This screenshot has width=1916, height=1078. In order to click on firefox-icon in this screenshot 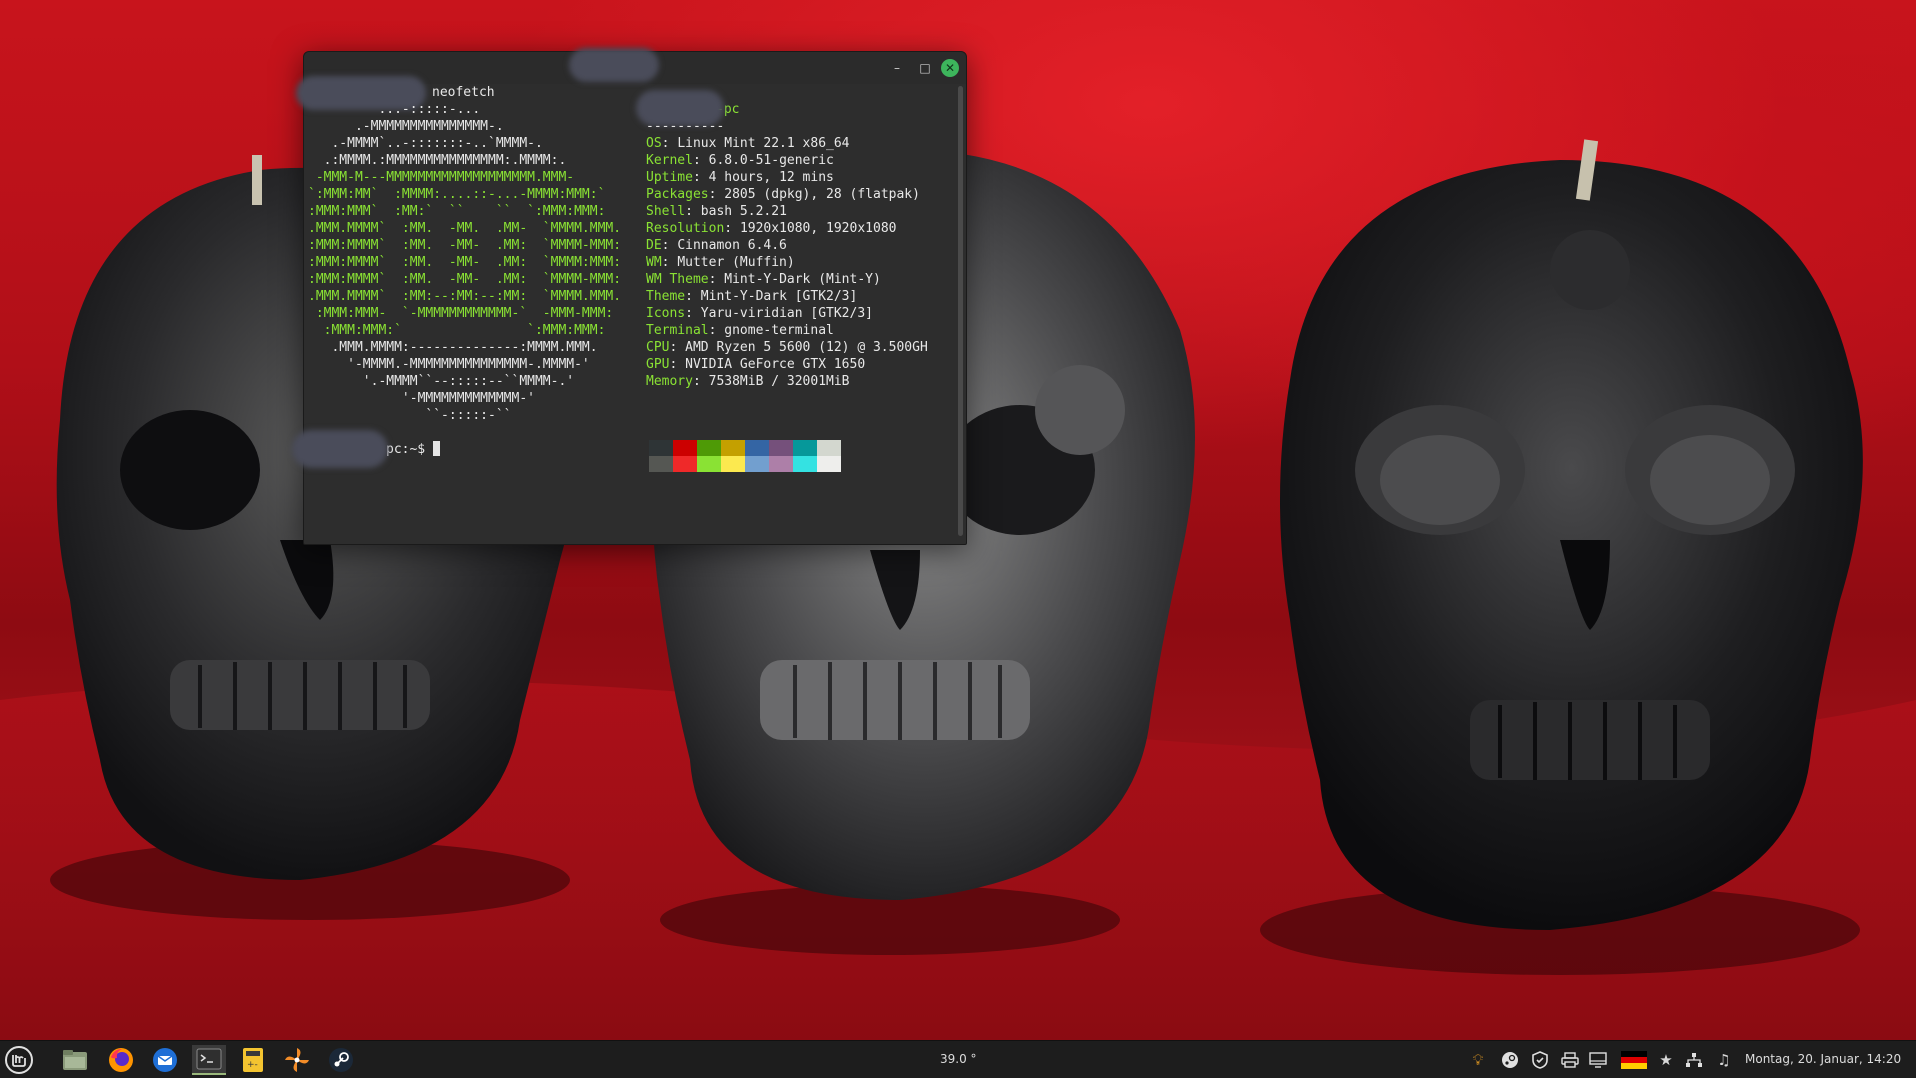, I will do `click(121, 1060)`.